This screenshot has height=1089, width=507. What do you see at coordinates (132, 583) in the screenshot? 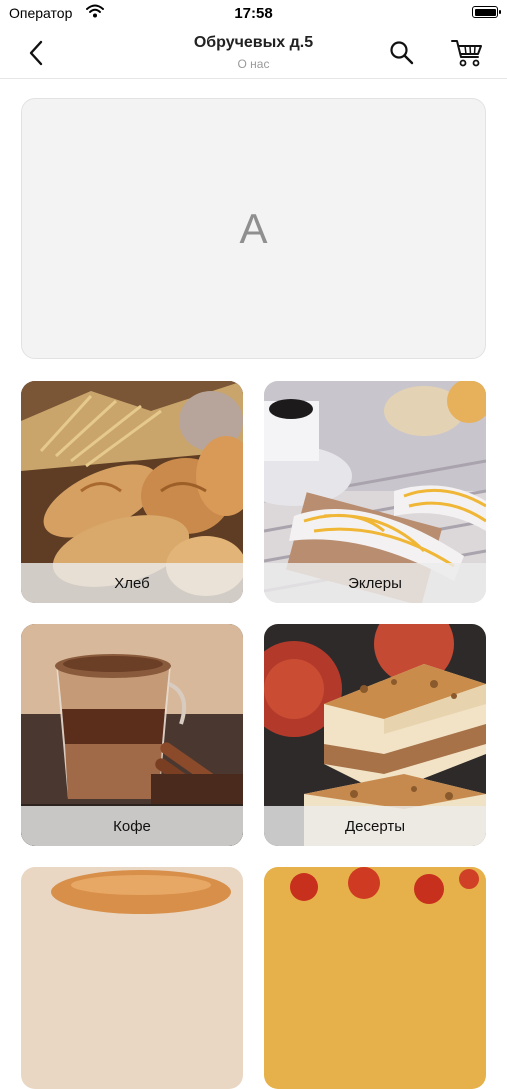
I see `category-label: Хлеб` at bounding box center [132, 583].